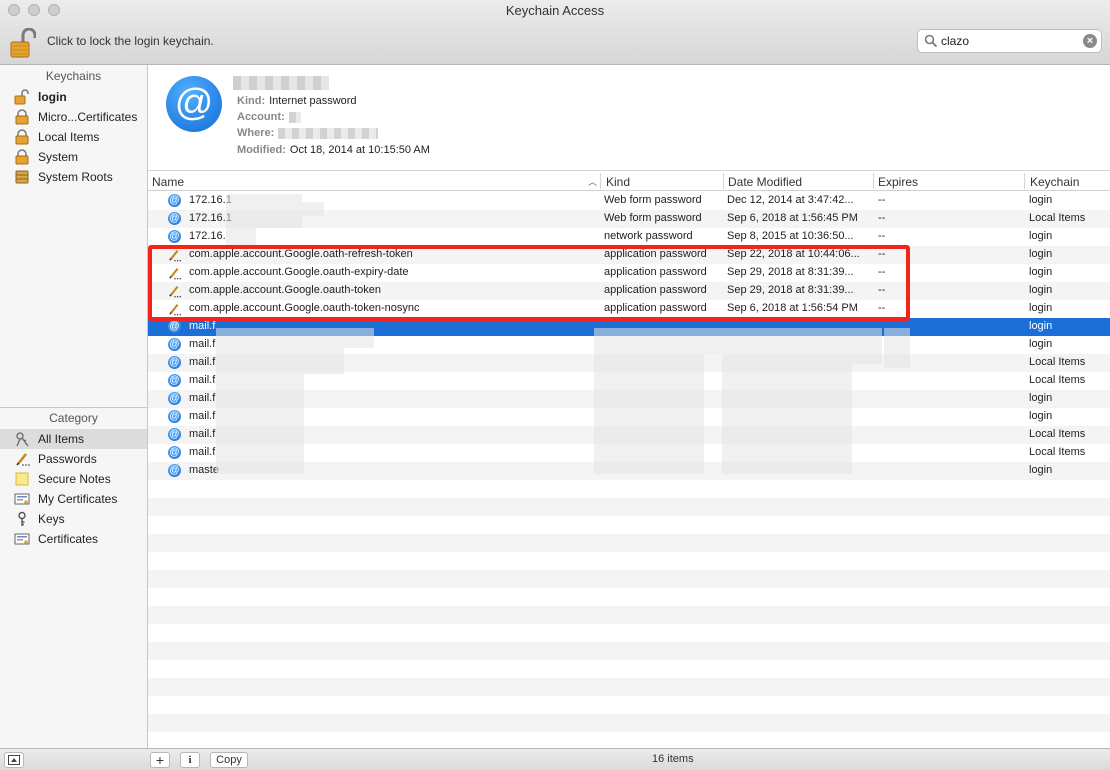 The image size is (1110, 770). What do you see at coordinates (168, 182) in the screenshot?
I see `column-header-name: Name` at bounding box center [168, 182].